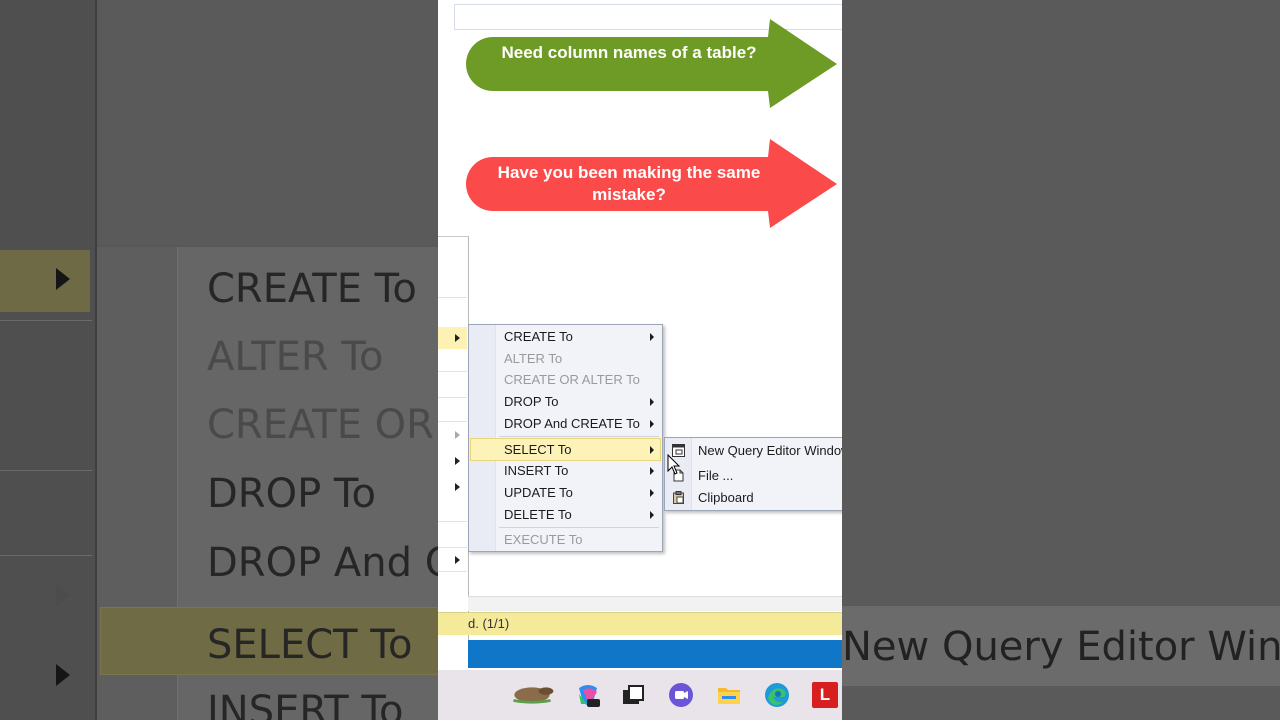  Describe the element at coordinates (640, 623) in the screenshot. I see `status-bar: d. (1/1)` at that location.